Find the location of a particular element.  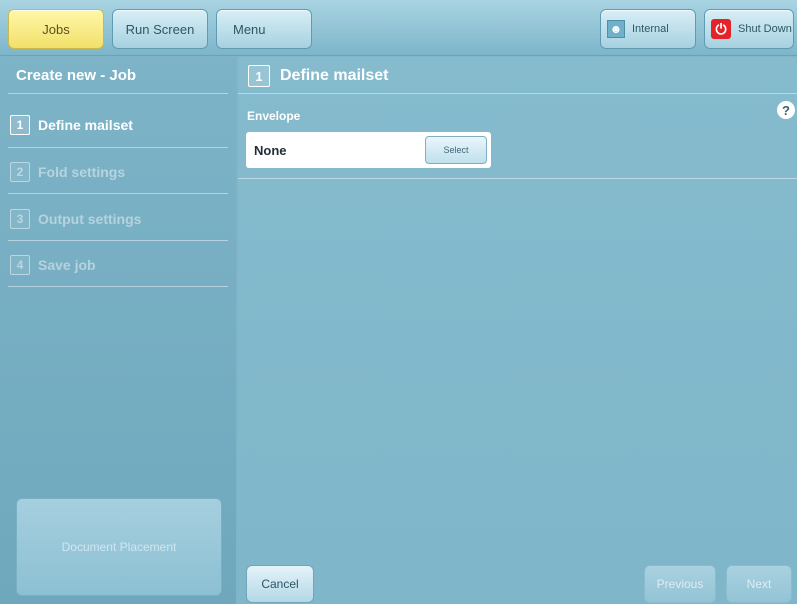

menu-tab-label: Menu is located at coordinates (249, 29).